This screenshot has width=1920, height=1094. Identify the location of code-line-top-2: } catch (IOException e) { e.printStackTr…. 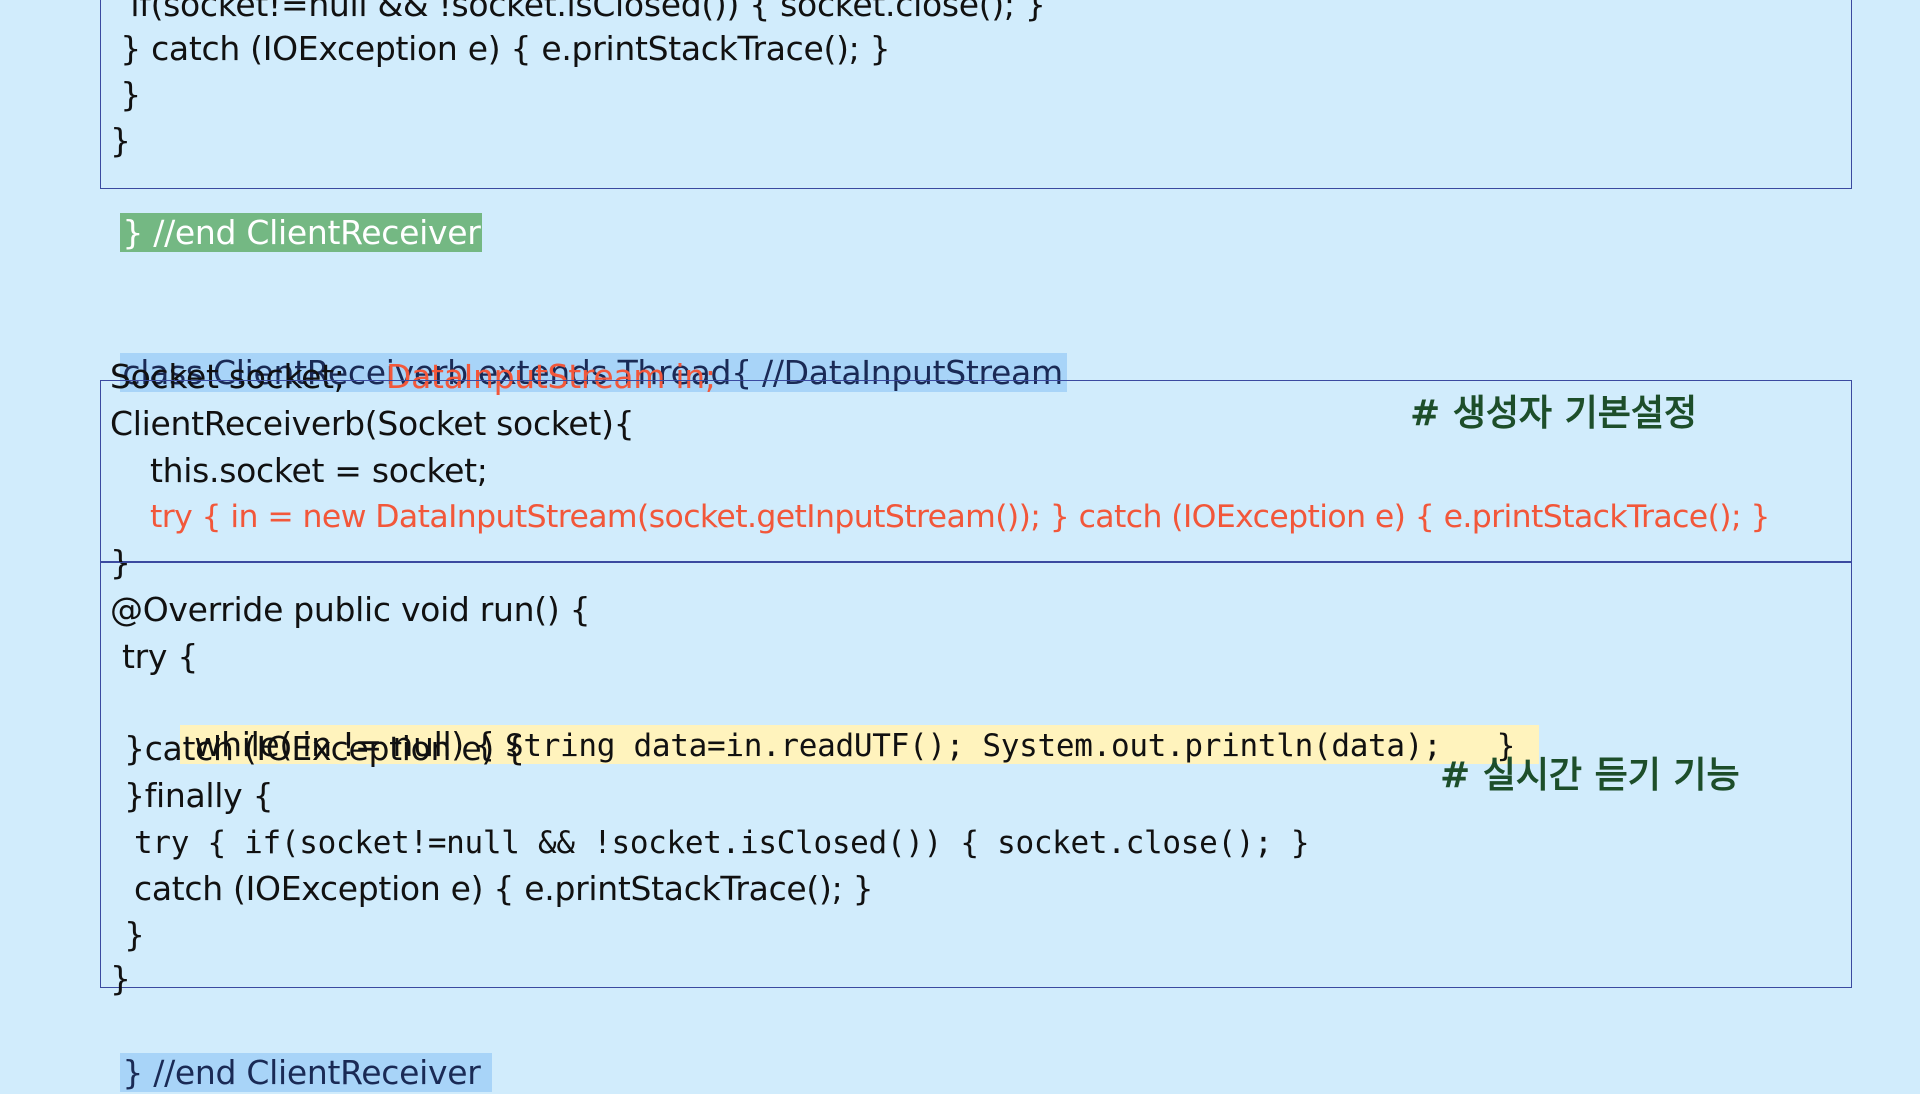
(500, 48).